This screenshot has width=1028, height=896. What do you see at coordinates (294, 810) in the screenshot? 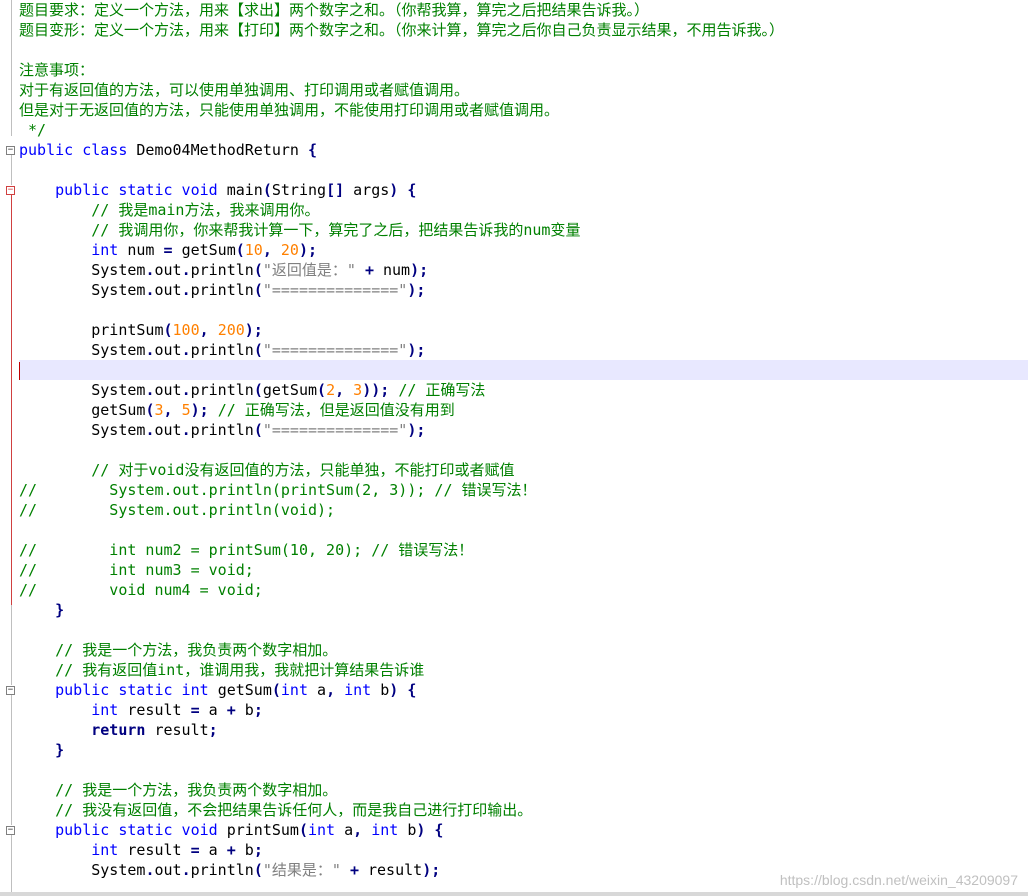
I see `code-token: // 我没有返回值，不会把结果告诉任何人，而是我自己进行打印输出。` at bounding box center [294, 810].